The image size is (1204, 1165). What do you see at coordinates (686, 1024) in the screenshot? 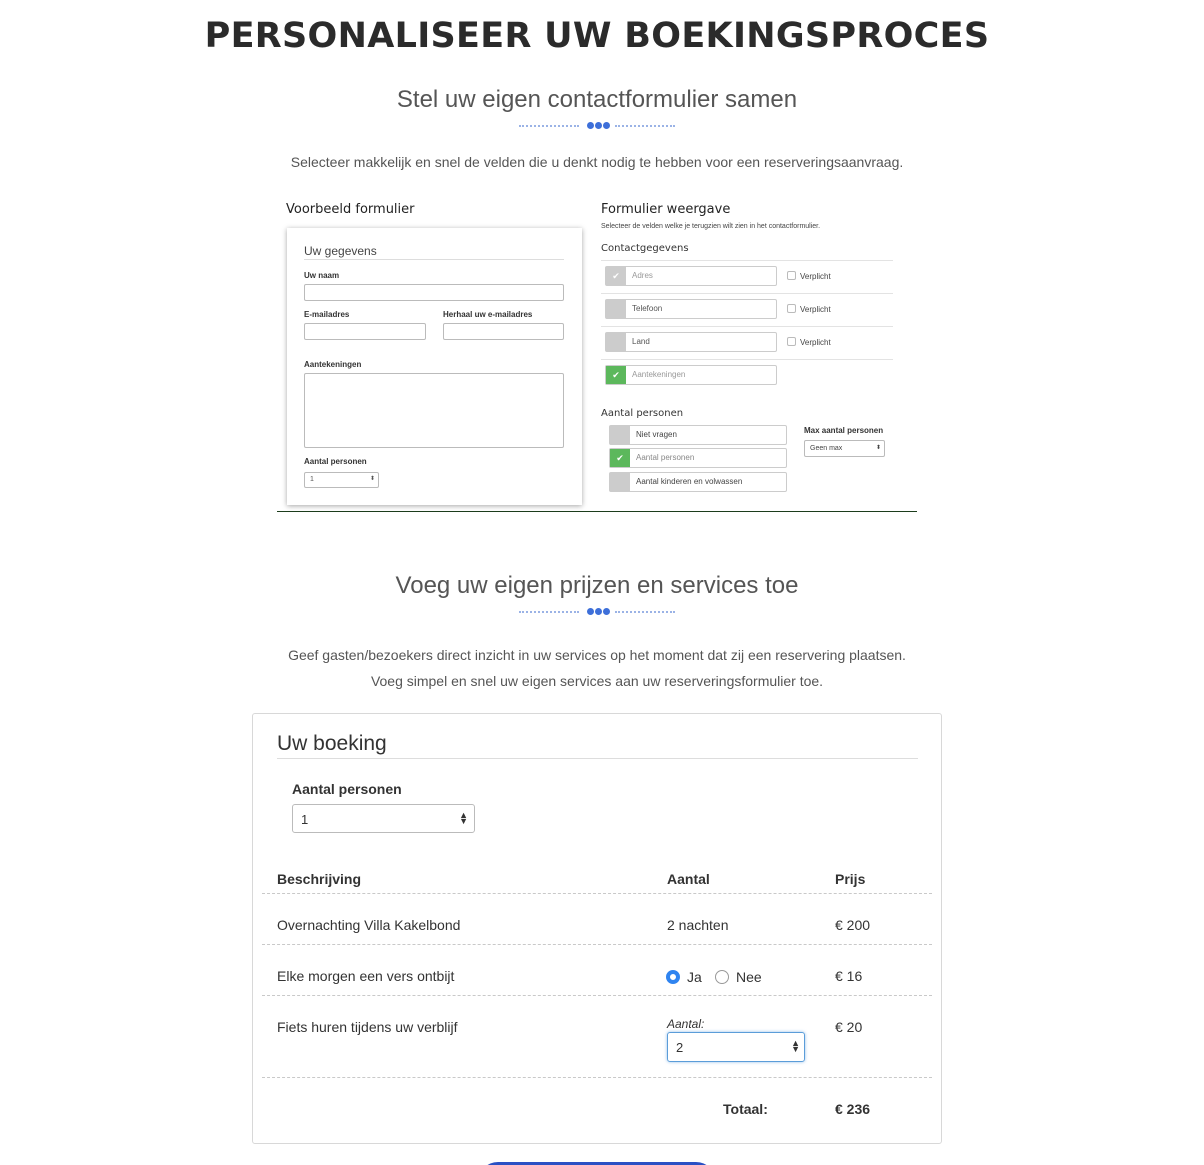
I see `quantity-label: Aantal:` at bounding box center [686, 1024].